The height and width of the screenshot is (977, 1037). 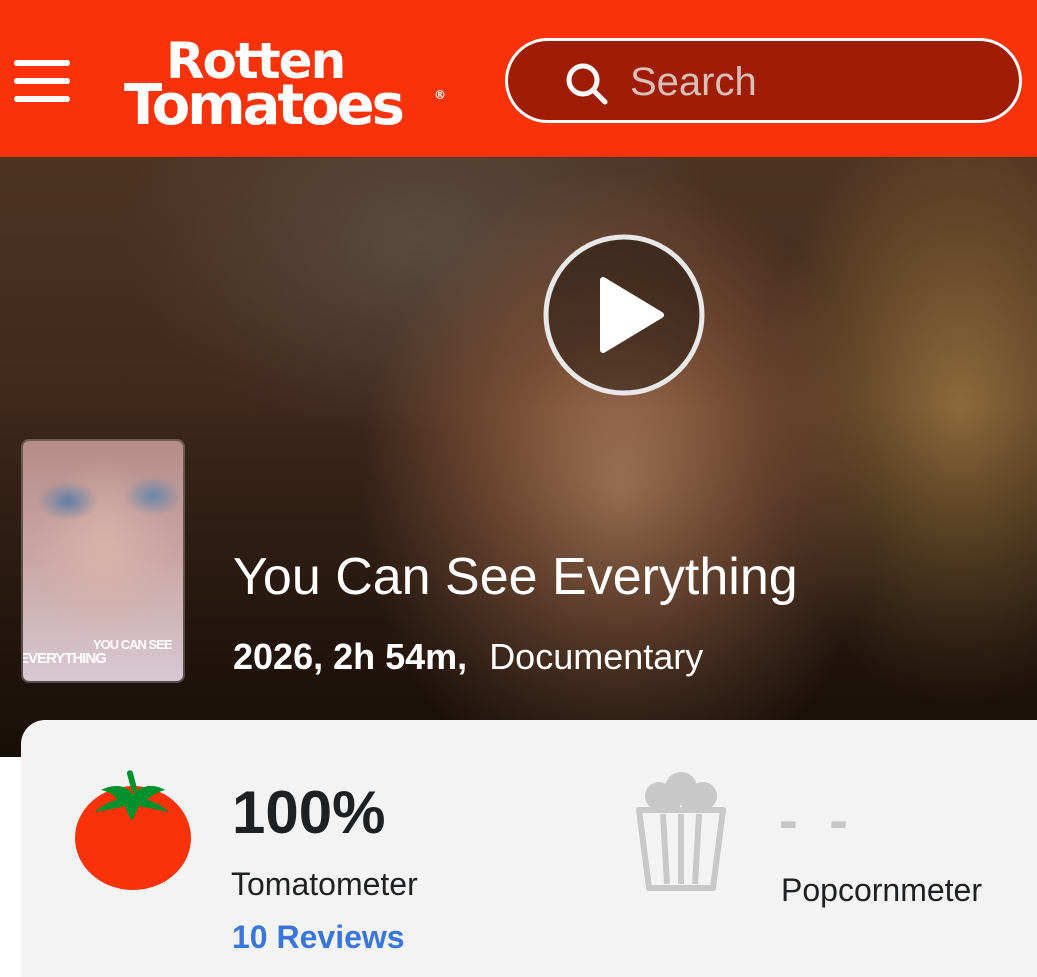 What do you see at coordinates (881, 890) in the screenshot?
I see `popcornmeter-label: Popcornmeter` at bounding box center [881, 890].